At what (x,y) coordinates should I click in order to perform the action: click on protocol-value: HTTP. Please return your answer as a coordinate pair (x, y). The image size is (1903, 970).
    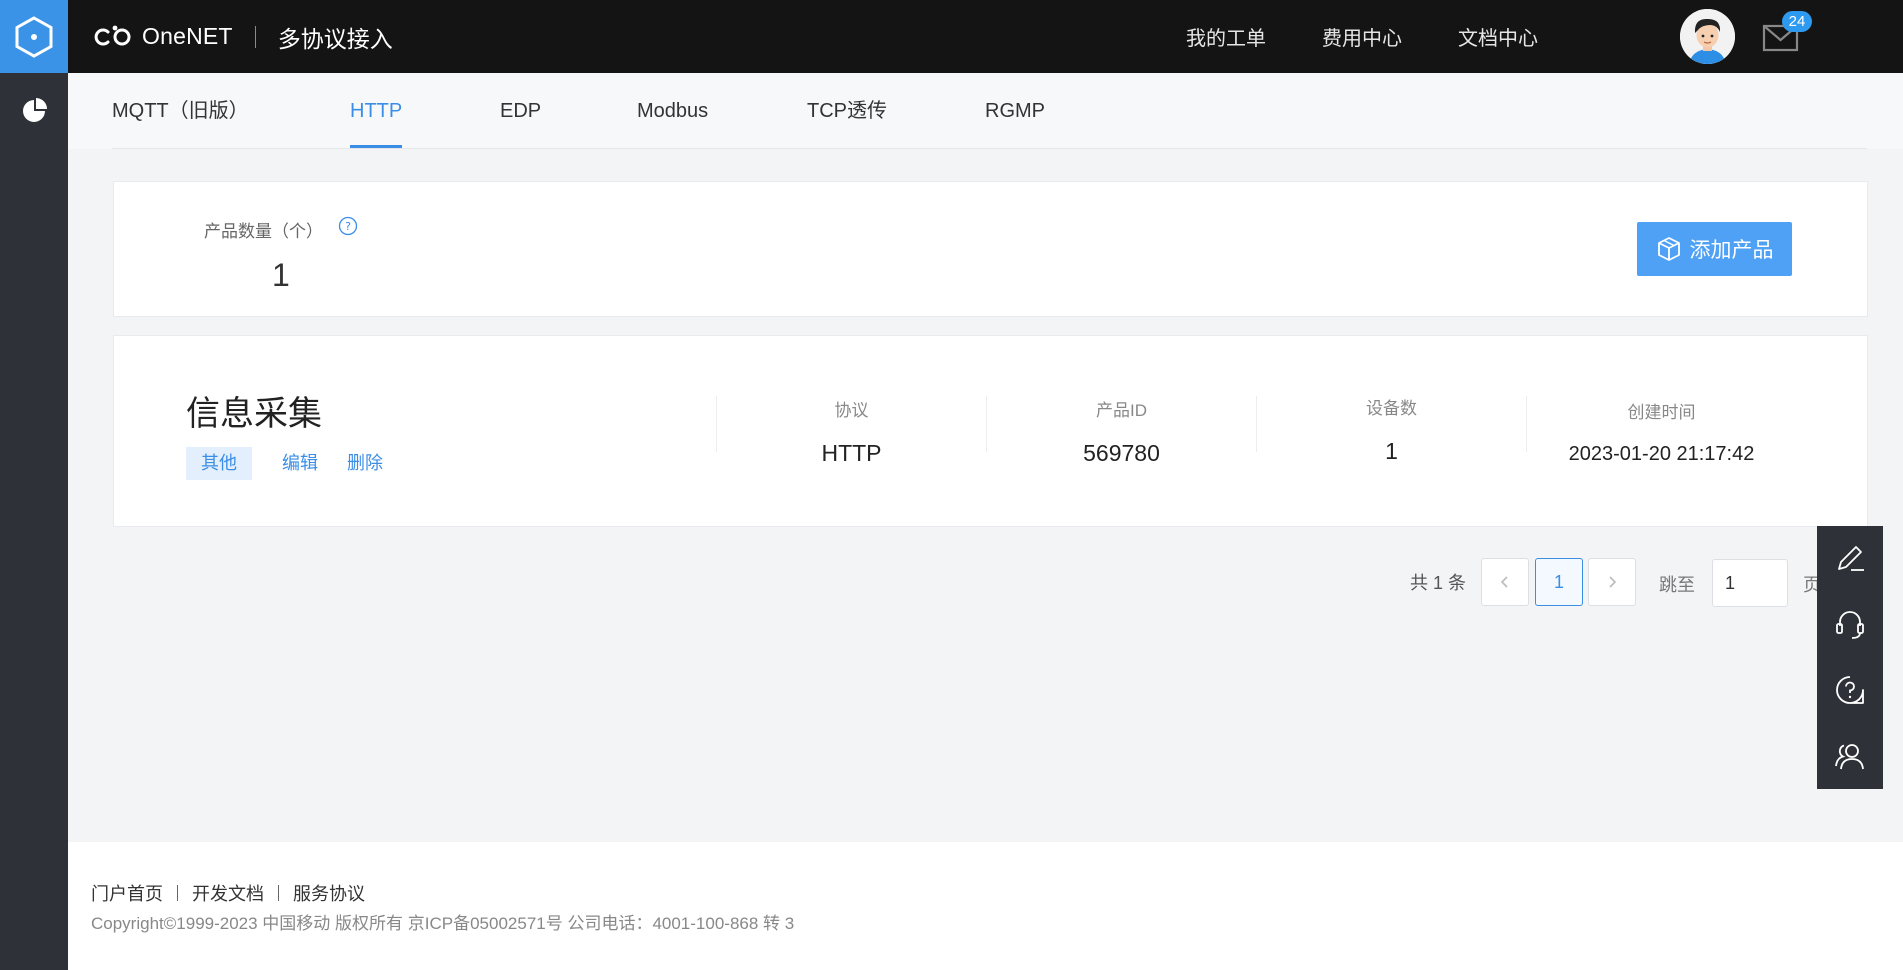
    Looking at the image, I should click on (851, 453).